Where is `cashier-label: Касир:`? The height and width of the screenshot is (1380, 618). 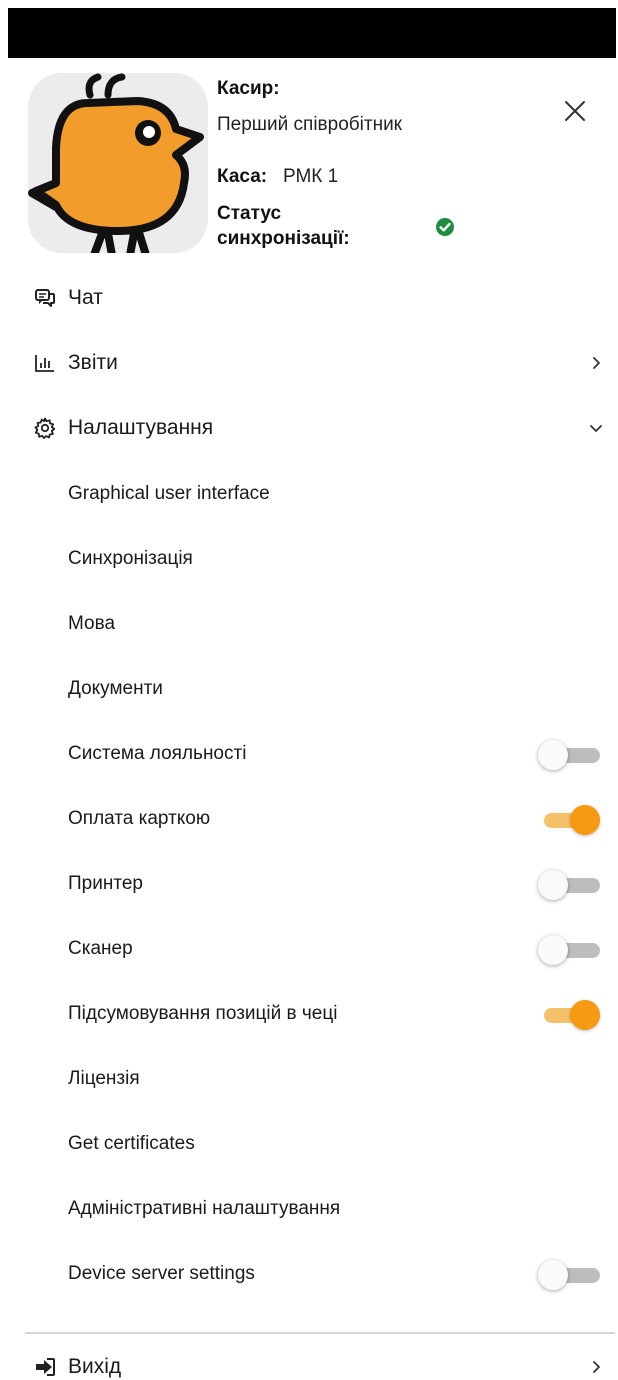 cashier-label: Касир: is located at coordinates (248, 88).